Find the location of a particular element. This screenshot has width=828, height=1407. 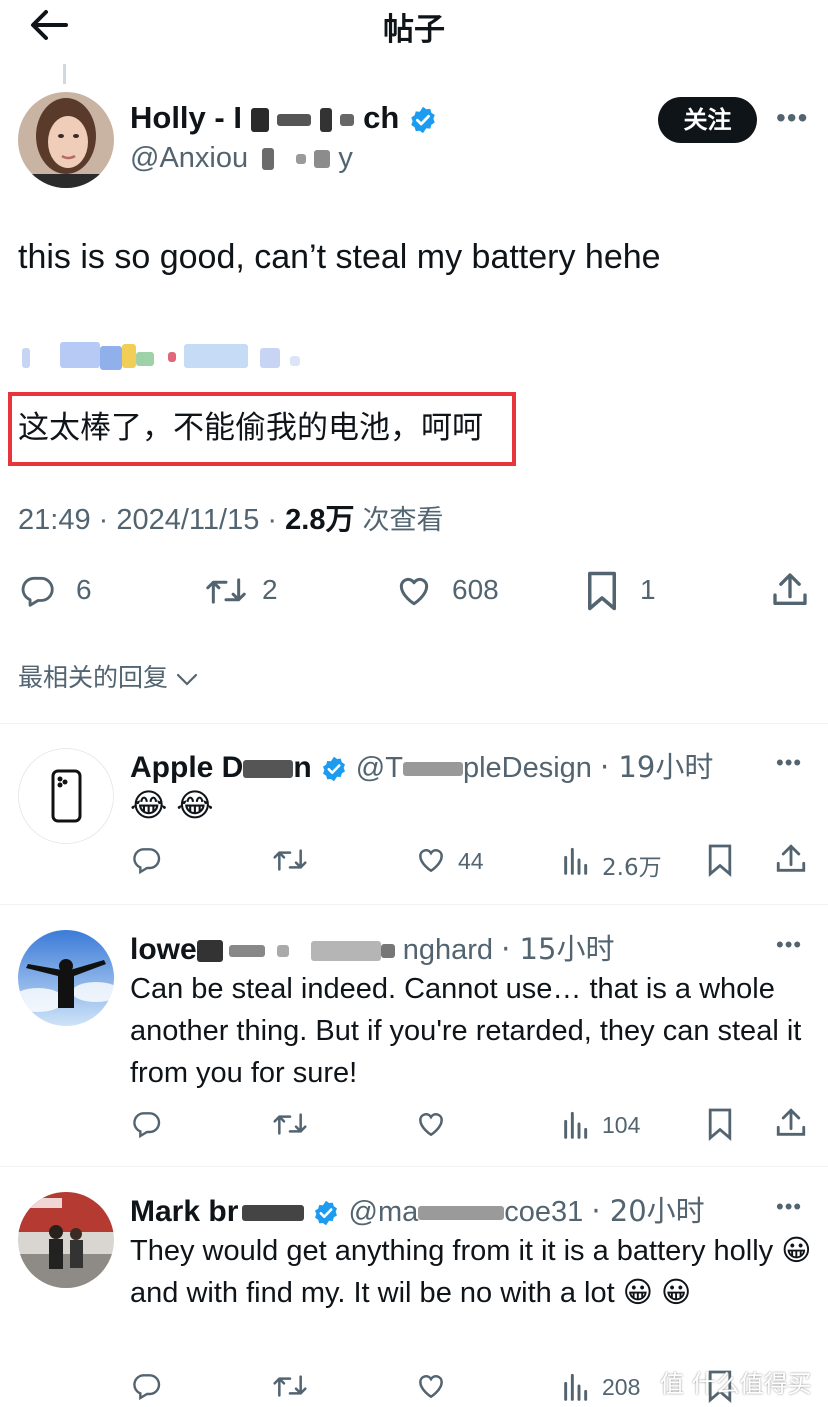

reply-handle: @ma is located at coordinates (384, 1212).